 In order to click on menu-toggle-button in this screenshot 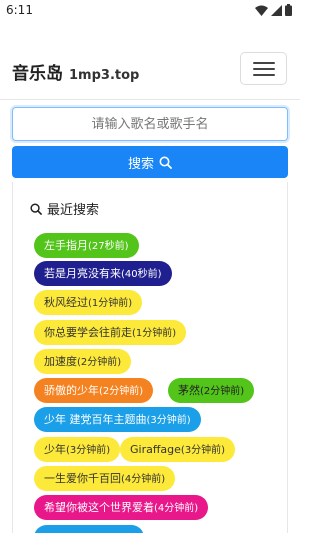, I will do `click(263, 68)`.